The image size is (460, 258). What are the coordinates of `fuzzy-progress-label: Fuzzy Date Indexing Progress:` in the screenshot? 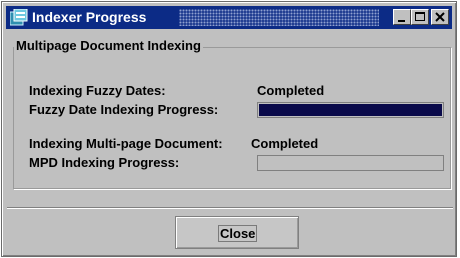 It's located at (124, 109).